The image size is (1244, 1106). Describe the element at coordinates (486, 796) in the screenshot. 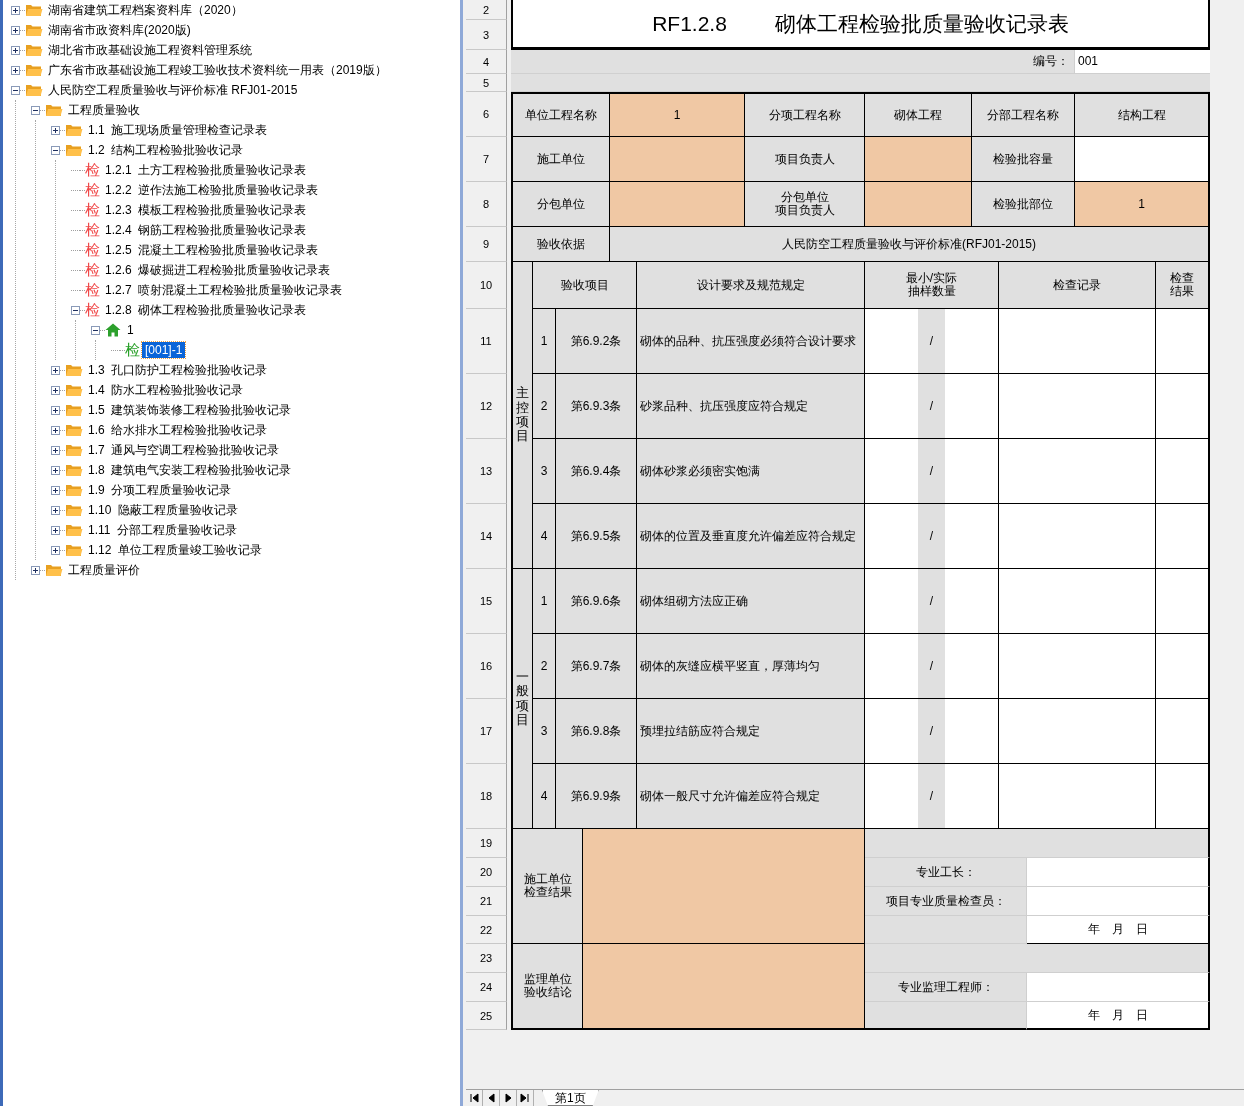

I see `row-number: 18` at that location.